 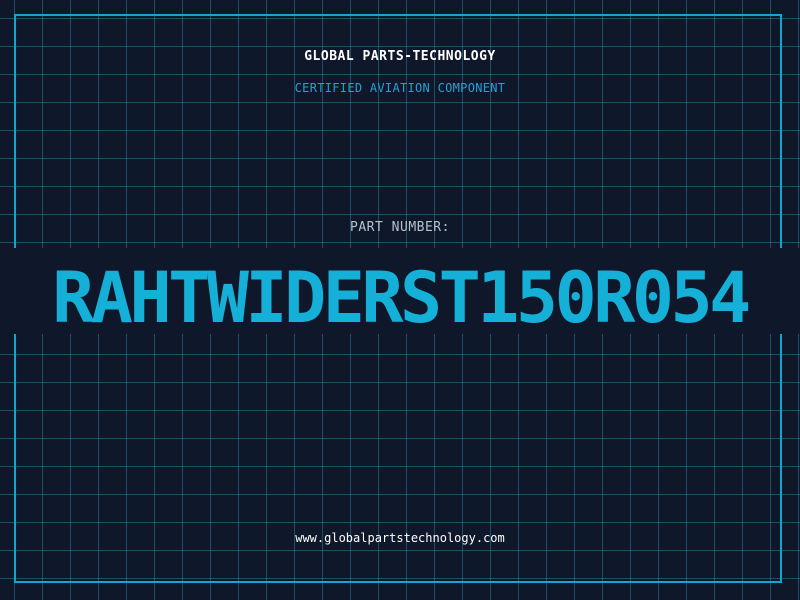 What do you see at coordinates (400, 56) in the screenshot?
I see `company-name: GLOBAL PARTS-TECHNOLOGY` at bounding box center [400, 56].